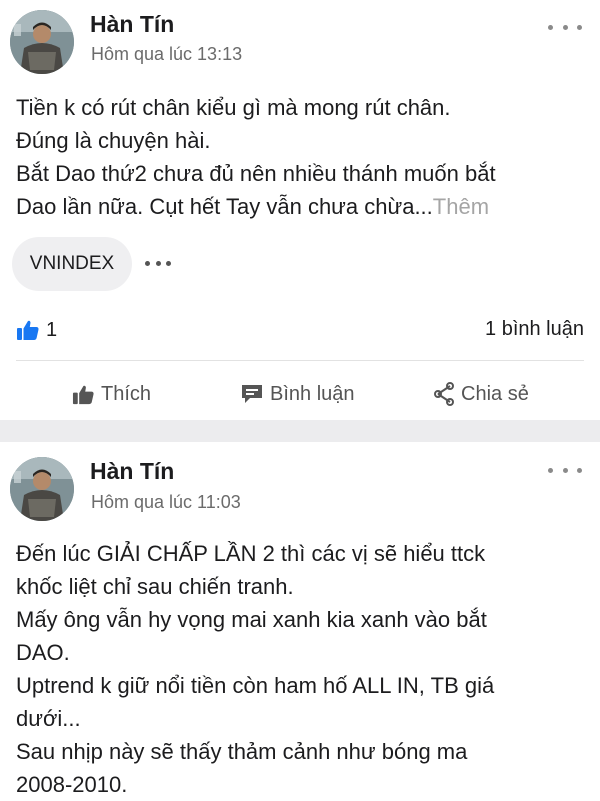 The width and height of the screenshot is (600, 801). What do you see at coordinates (113, 140) in the screenshot?
I see `post-text-line: Đúng là chuyện hài.` at bounding box center [113, 140].